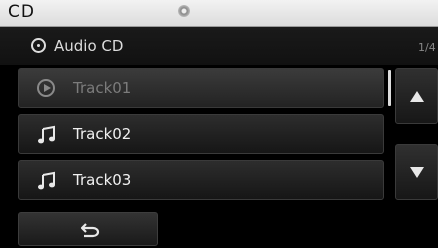 This screenshot has height=248, width=438. I want to click on track-item-3: Track03, so click(201, 180).